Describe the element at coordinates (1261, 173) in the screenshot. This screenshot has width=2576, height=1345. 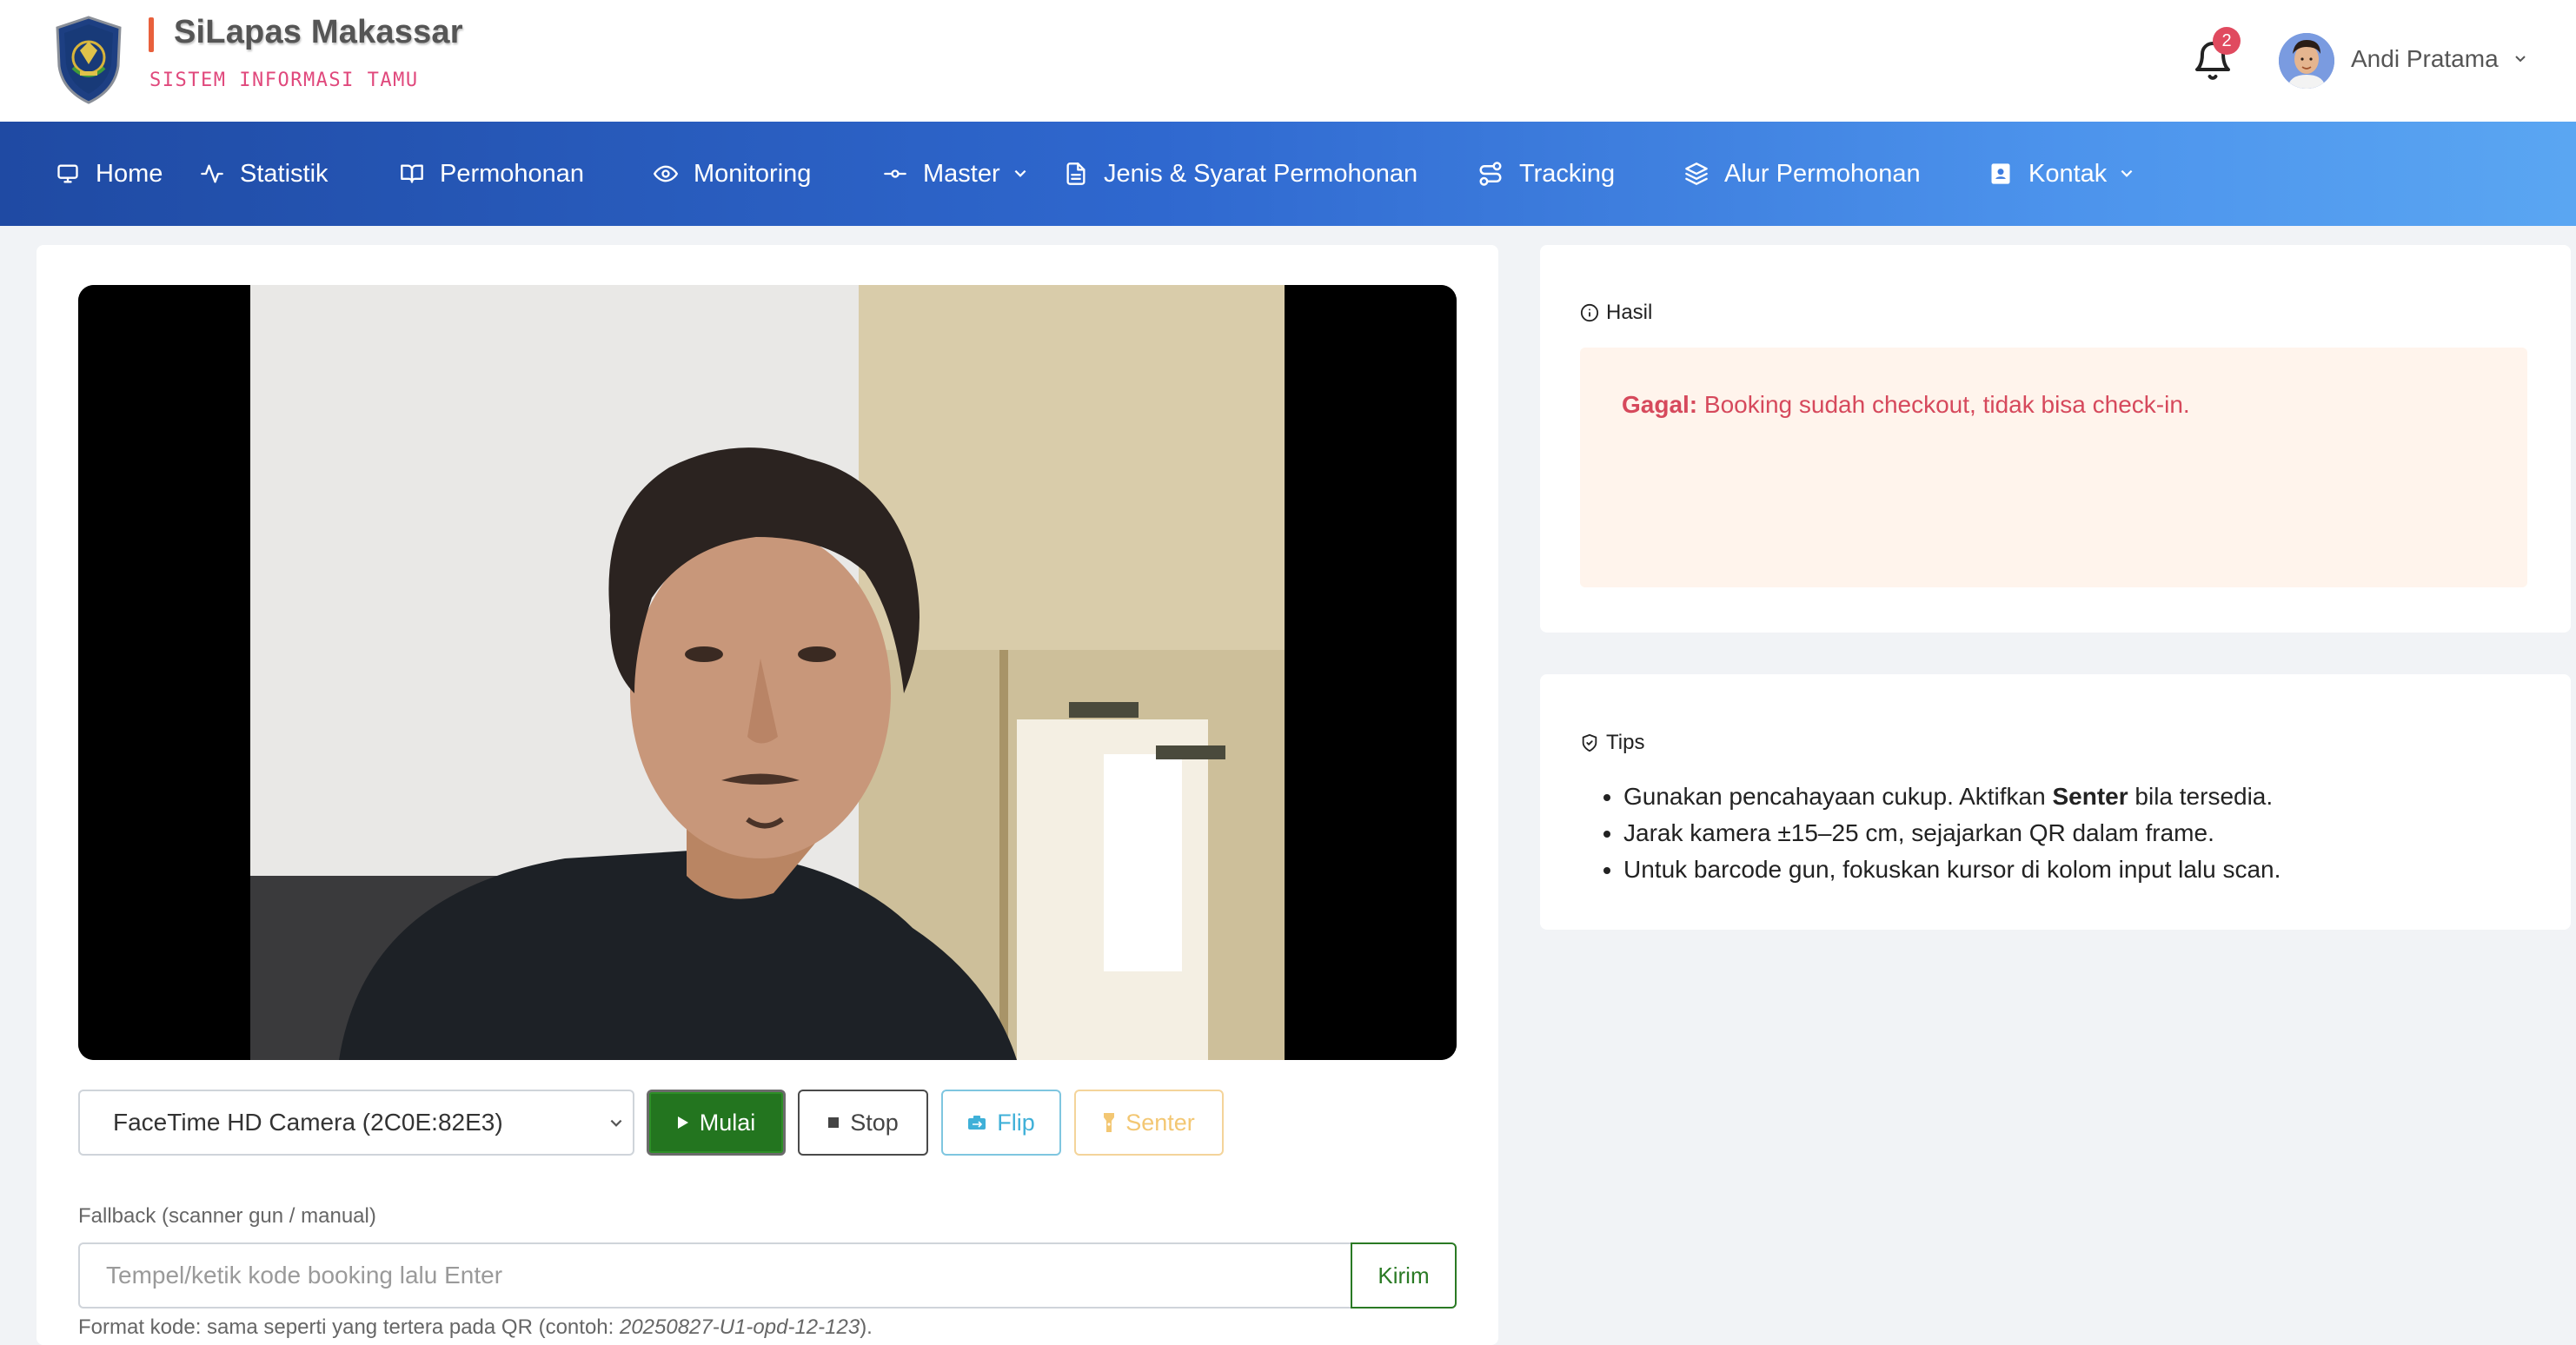
I see `nav-label-jenis-syarat: Jenis & Syarat Permohonan` at that location.